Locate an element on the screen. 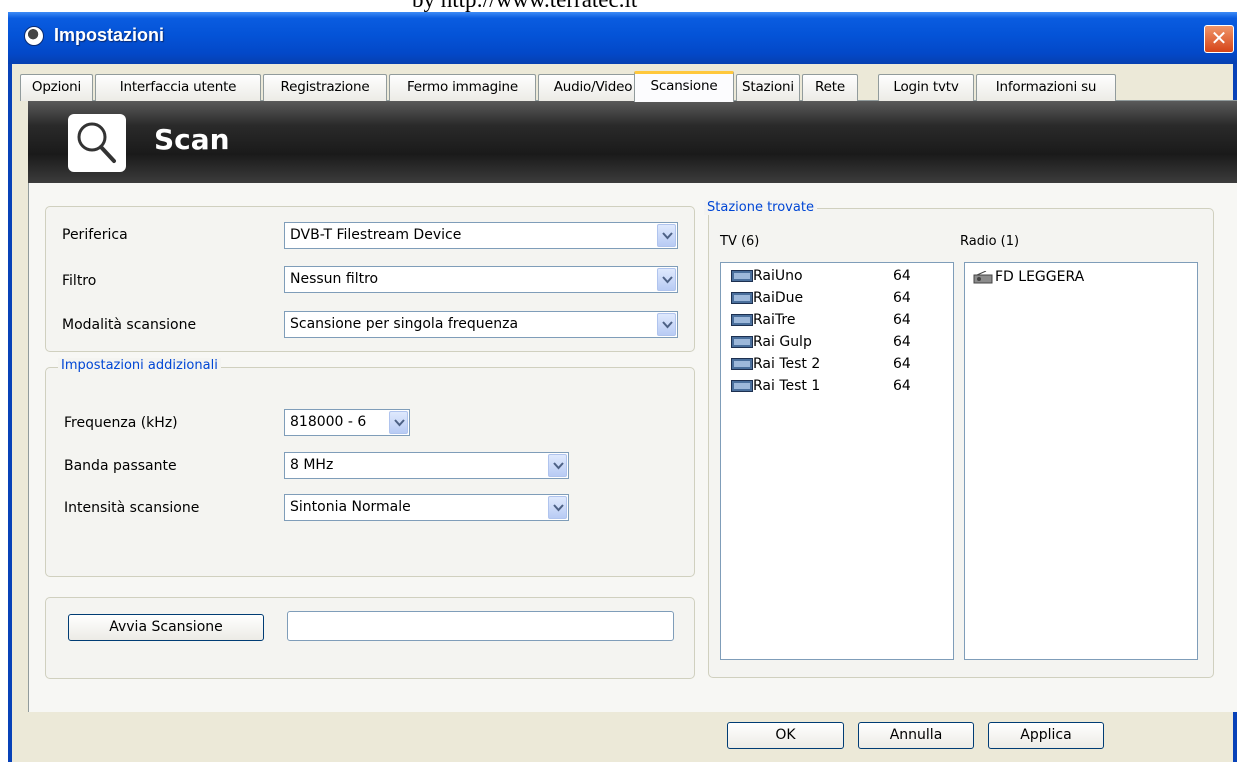 Image resolution: width=1237 pixels, height=762 pixels. tab-fermo-immagine: Fermo immagine is located at coordinates (462, 87).